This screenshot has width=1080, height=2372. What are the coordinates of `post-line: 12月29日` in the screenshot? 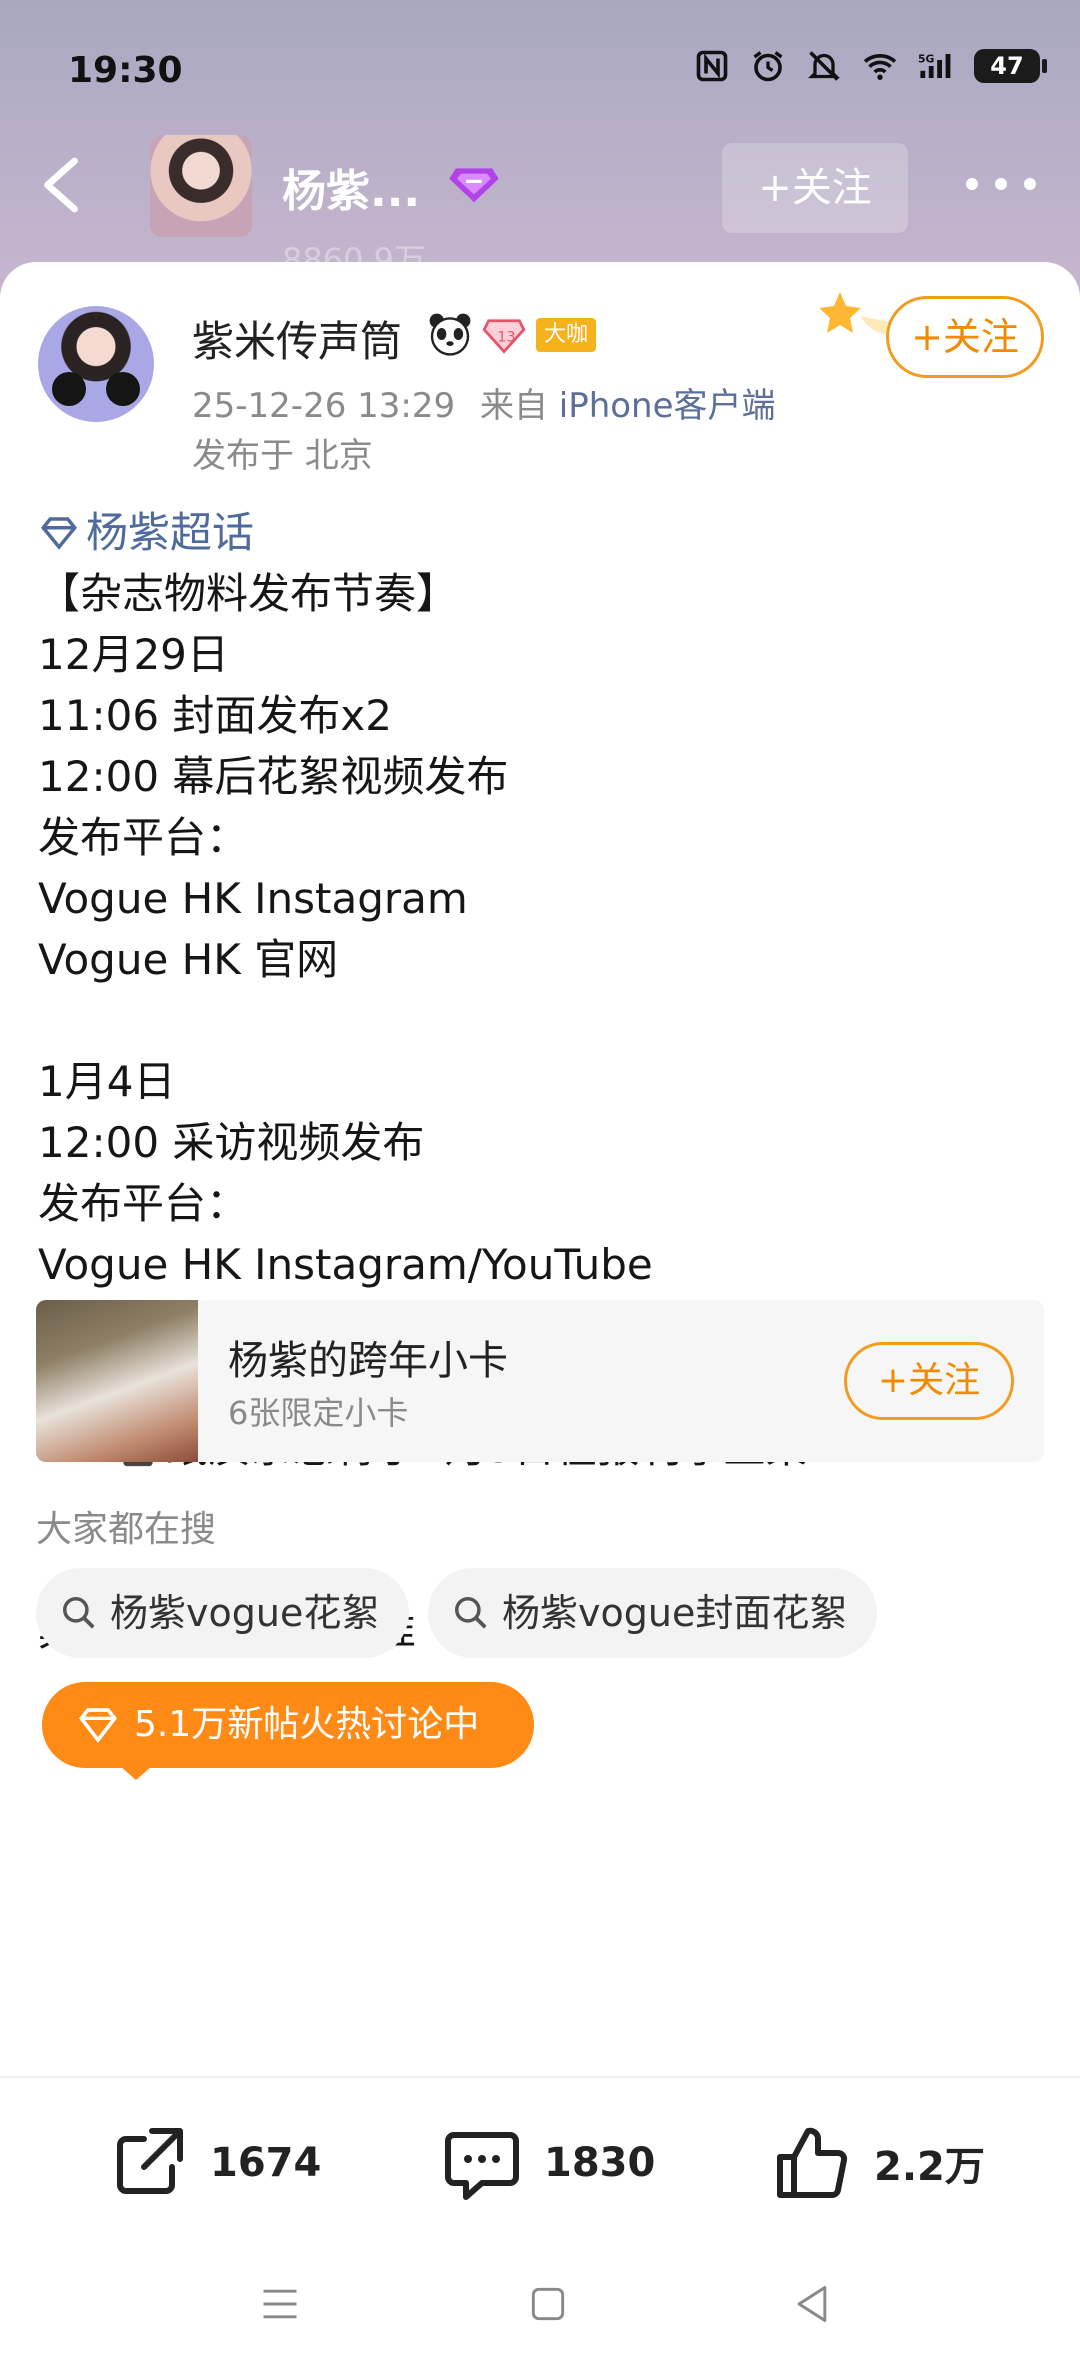 It's located at (133, 654).